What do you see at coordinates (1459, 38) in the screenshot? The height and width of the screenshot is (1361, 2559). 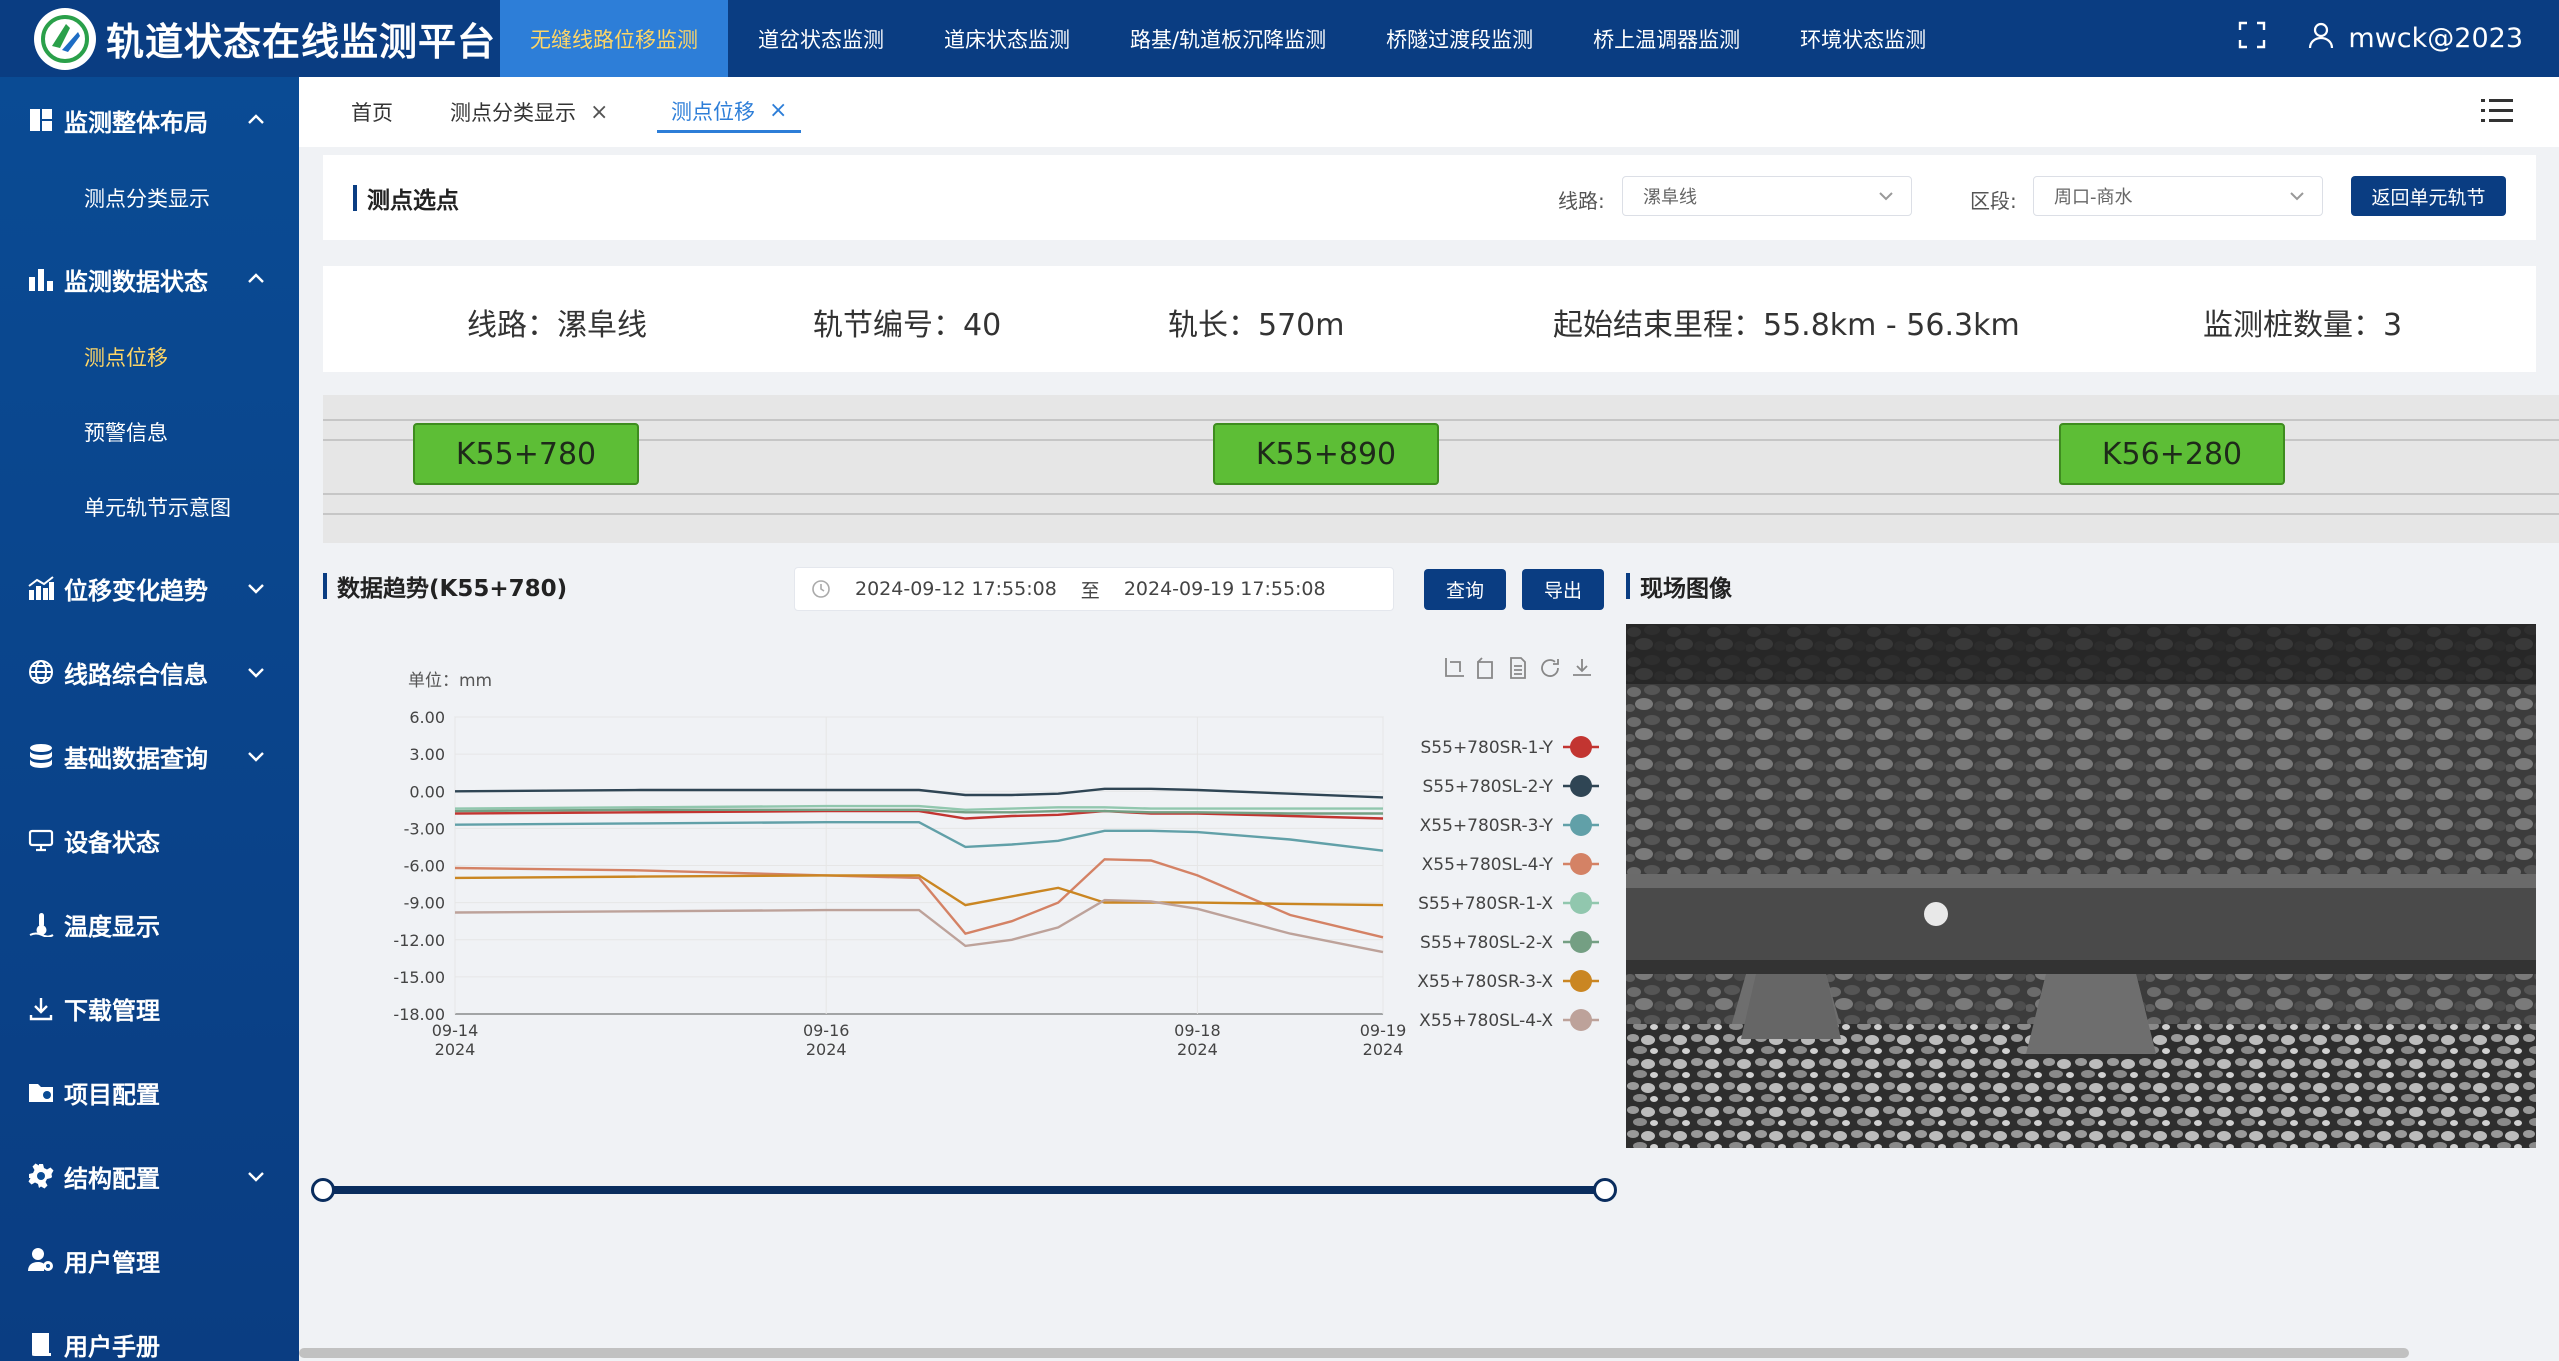 I see `topnav-item-transition: 桥隧过渡段监测` at bounding box center [1459, 38].